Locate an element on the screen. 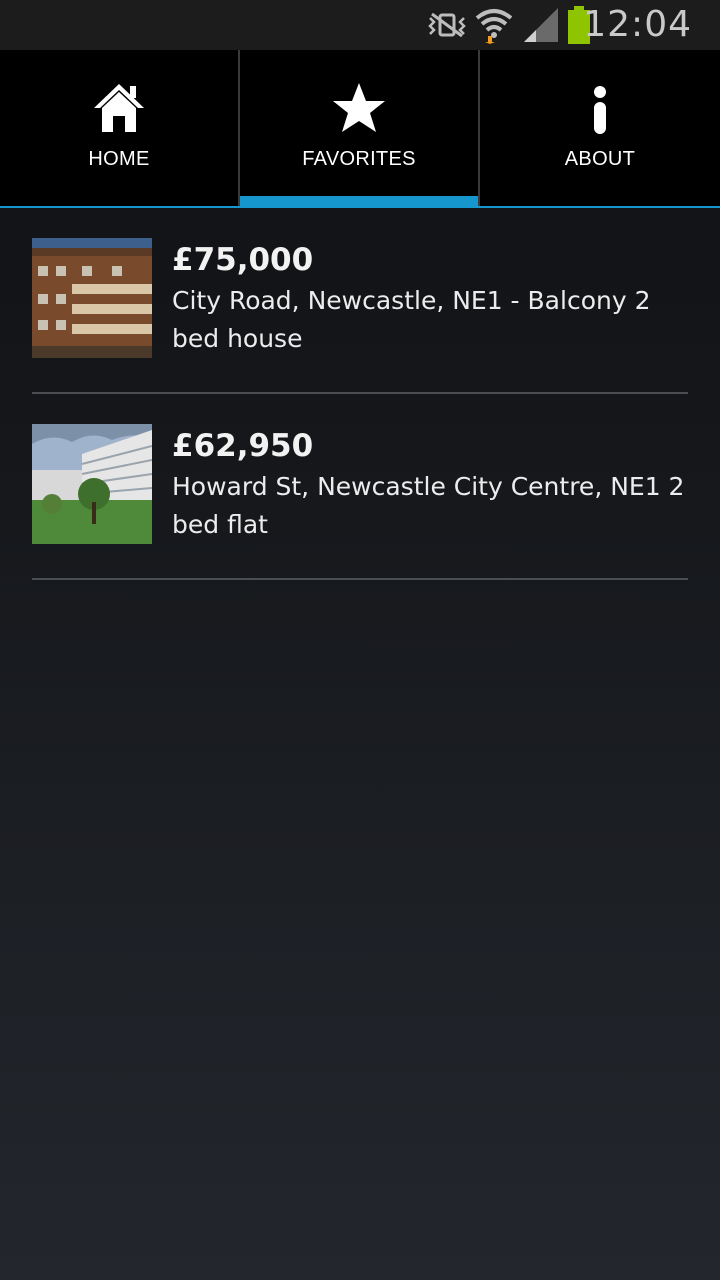 The image size is (720, 1280). tab-home: HOME is located at coordinates (119, 128).